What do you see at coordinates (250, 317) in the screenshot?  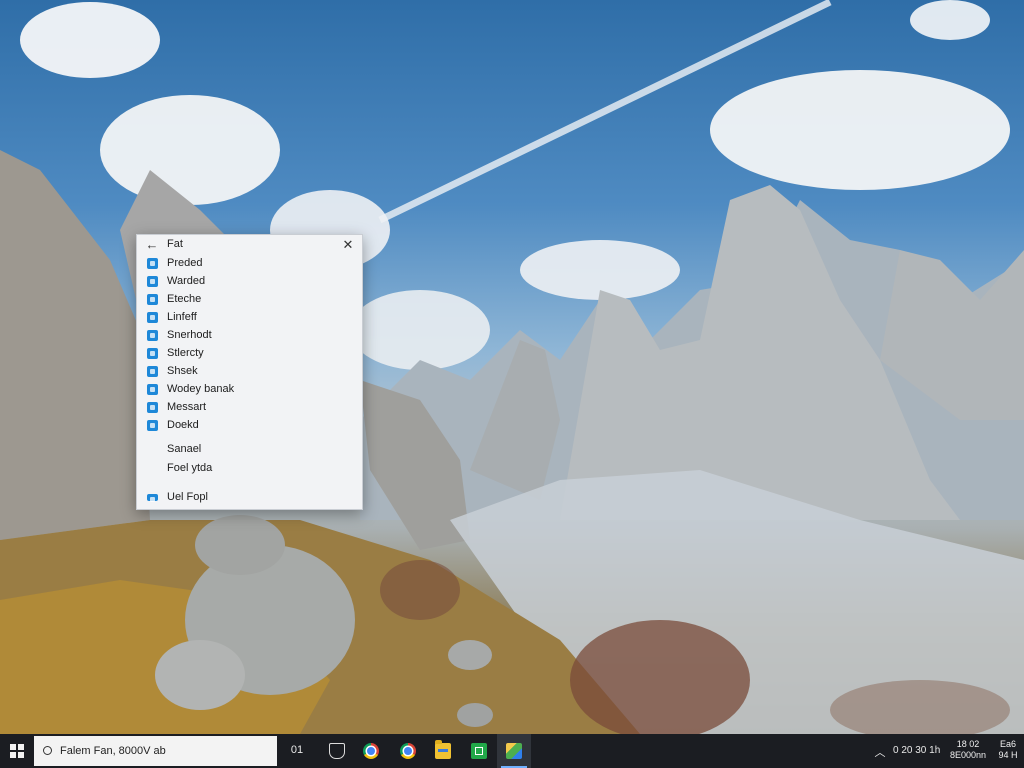 I see `menu-item-linfeff: Linfeff` at bounding box center [250, 317].